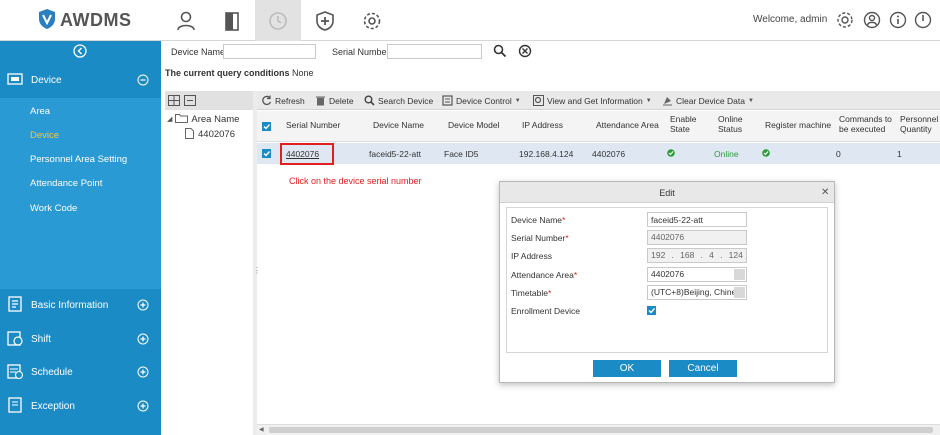  Describe the element at coordinates (232, 20) in the screenshot. I see `door-module-icon` at that location.